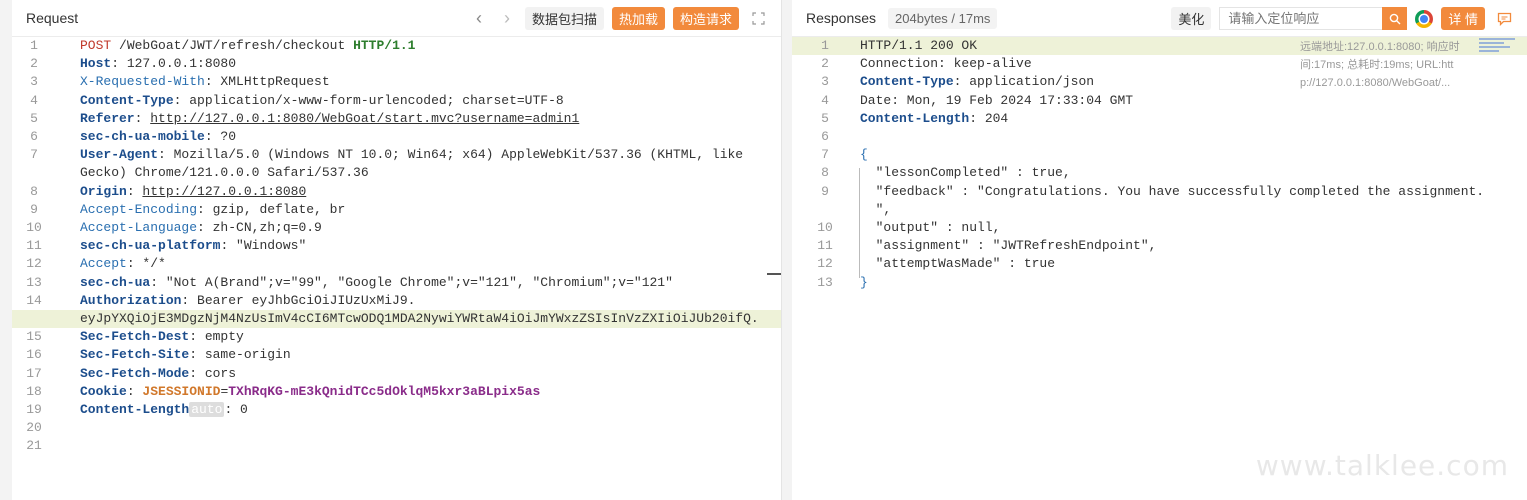 The image size is (1527, 500). I want to click on code-line: 13}, so click(1159, 283).